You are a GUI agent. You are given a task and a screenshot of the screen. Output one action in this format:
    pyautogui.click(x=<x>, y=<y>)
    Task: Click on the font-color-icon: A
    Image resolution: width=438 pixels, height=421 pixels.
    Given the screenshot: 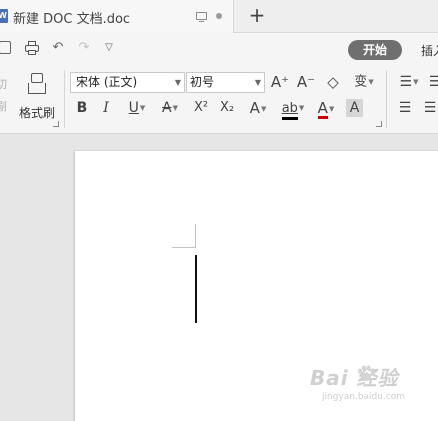 What is the action you would take?
    pyautogui.click(x=322, y=109)
    